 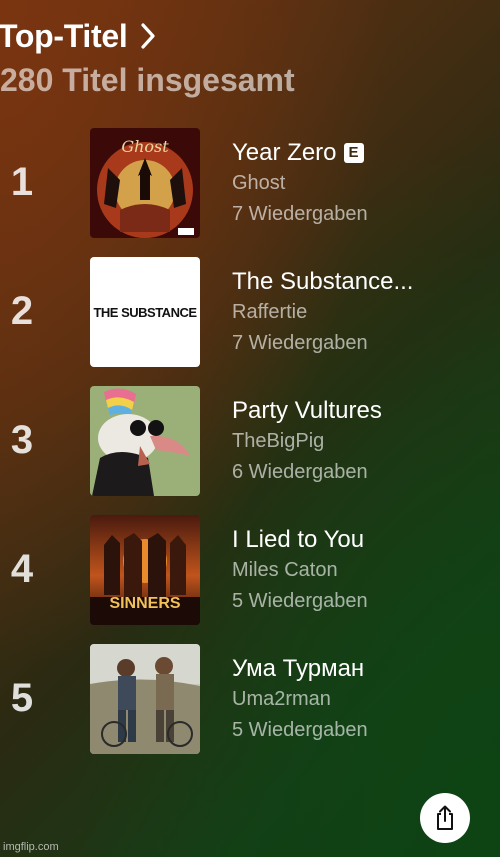 What do you see at coordinates (145, 441) in the screenshot?
I see `album-art-party-vultures` at bounding box center [145, 441].